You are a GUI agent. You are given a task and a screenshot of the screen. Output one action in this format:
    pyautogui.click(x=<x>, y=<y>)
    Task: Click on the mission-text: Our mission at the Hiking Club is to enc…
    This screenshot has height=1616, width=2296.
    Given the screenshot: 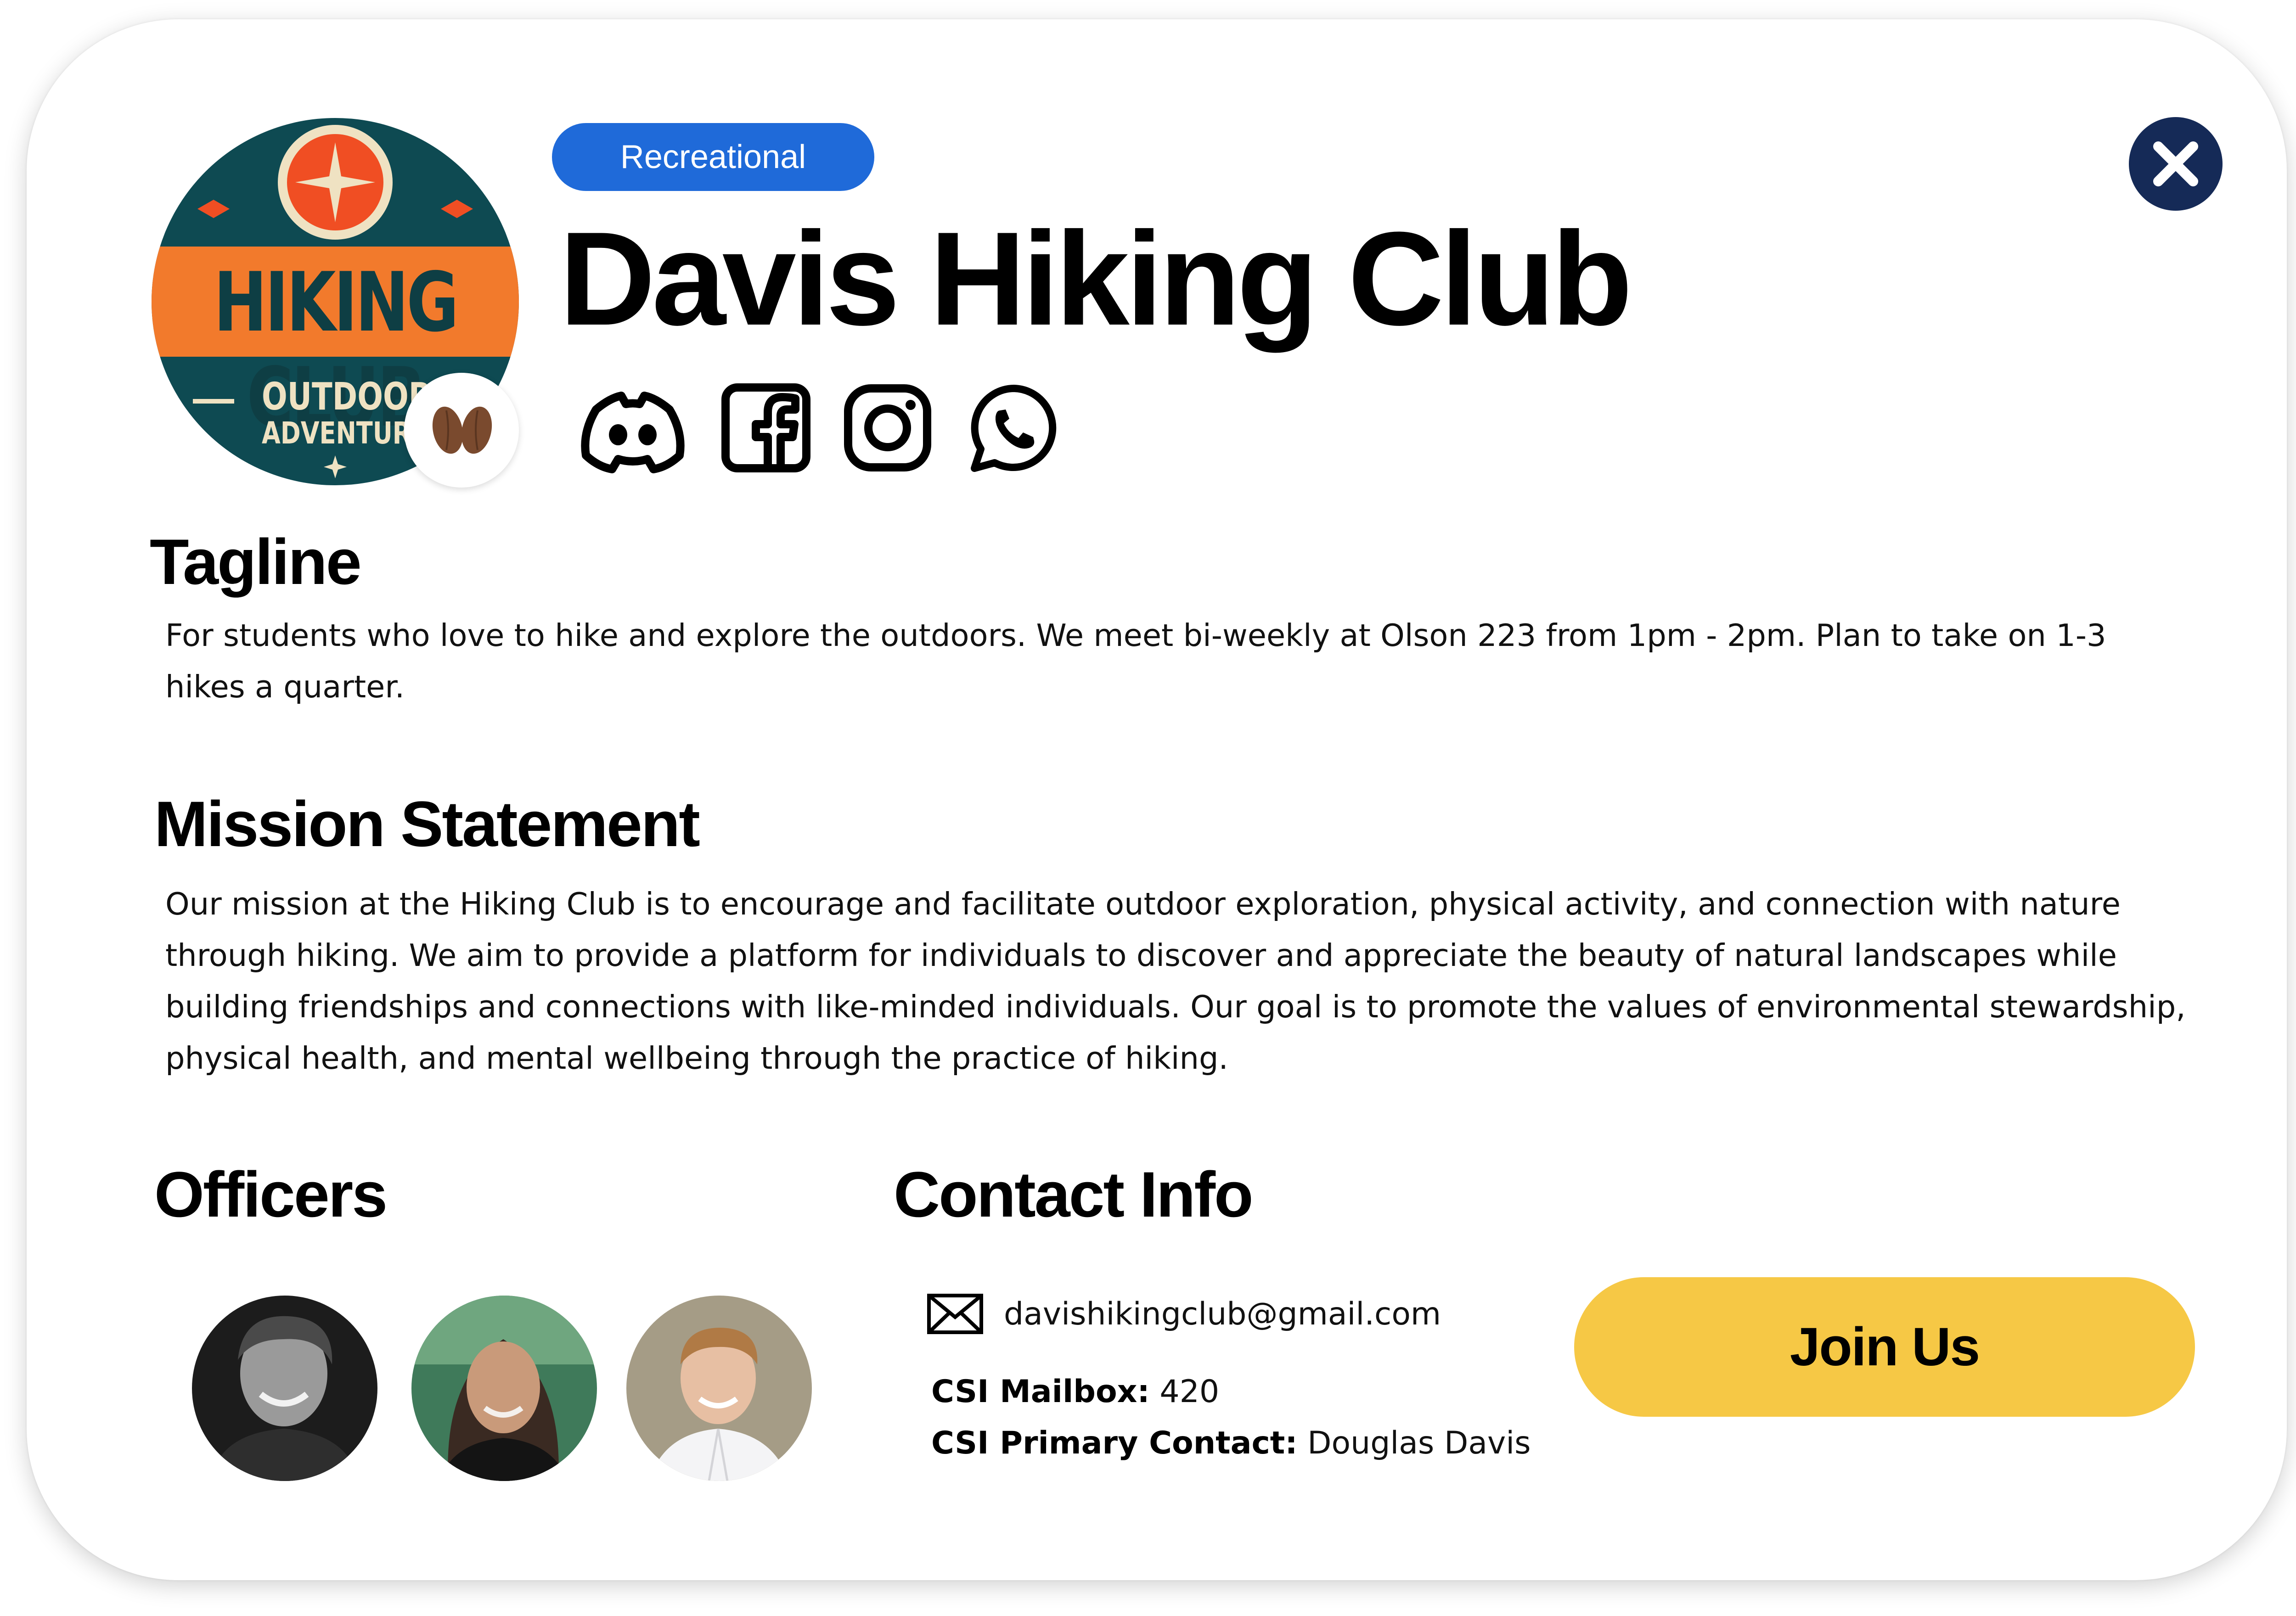 What is the action you would take?
    pyautogui.click(x=1175, y=981)
    